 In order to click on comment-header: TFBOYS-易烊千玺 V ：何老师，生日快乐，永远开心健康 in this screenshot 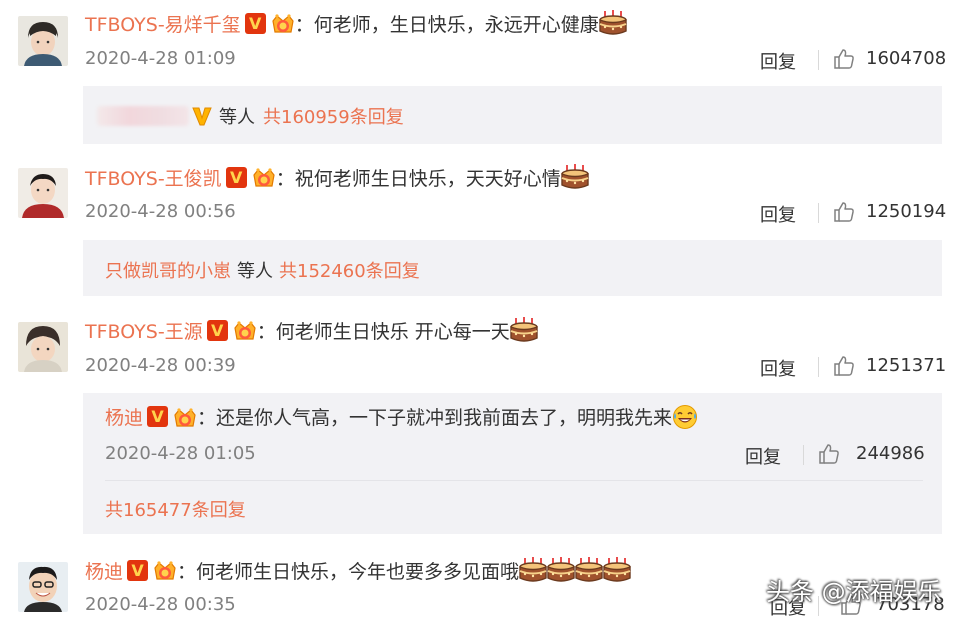, I will do `click(356, 23)`.